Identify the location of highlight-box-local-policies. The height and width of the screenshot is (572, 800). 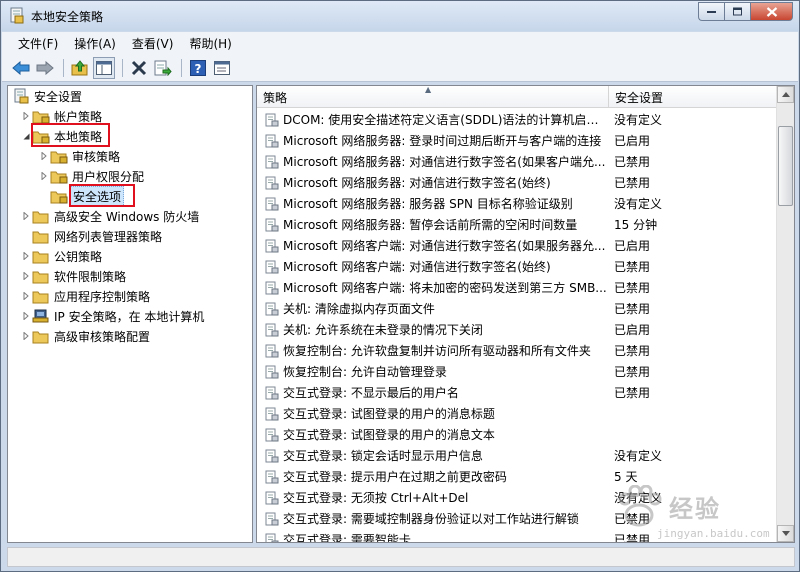
(70, 135).